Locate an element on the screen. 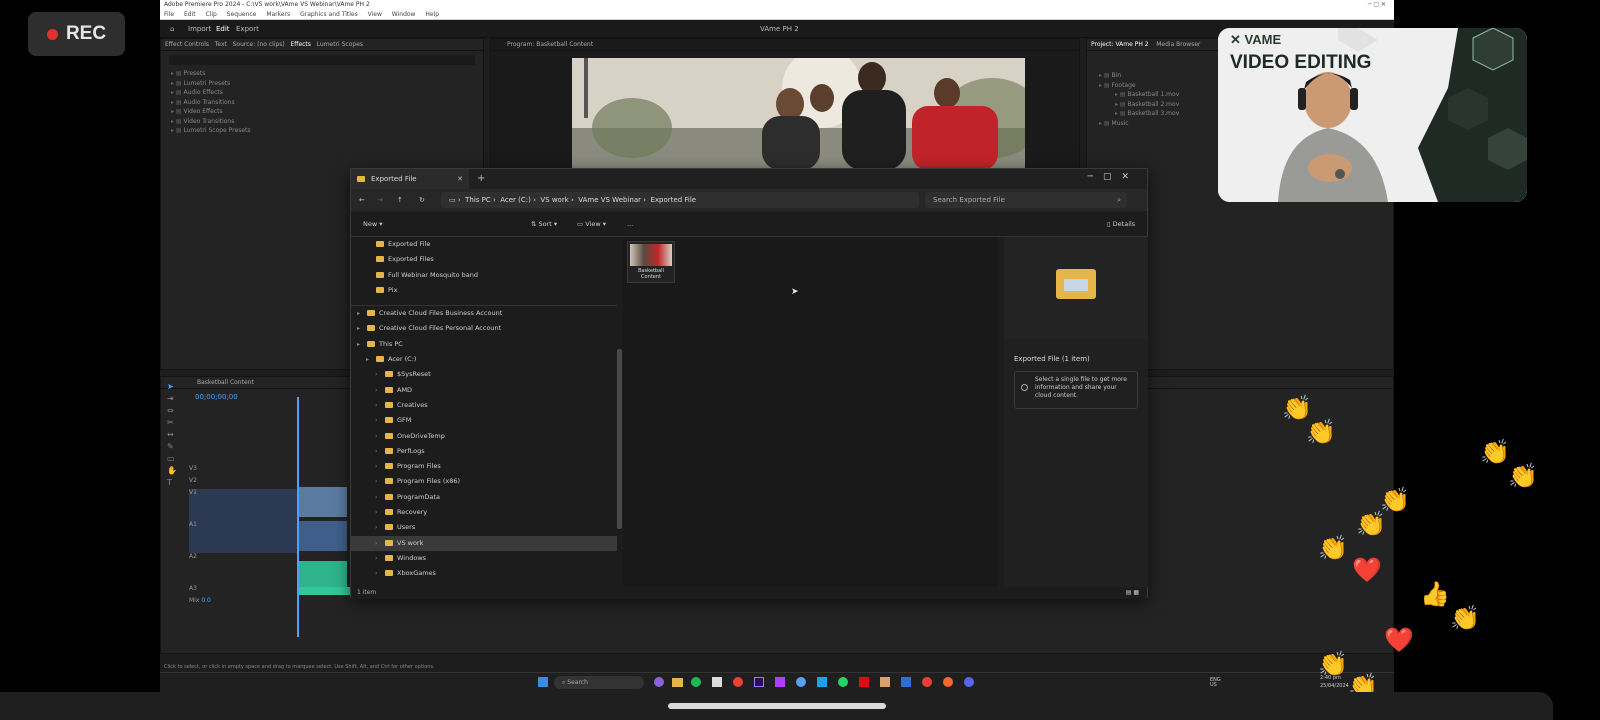  menu-clip: Clip is located at coordinates (211, 14).